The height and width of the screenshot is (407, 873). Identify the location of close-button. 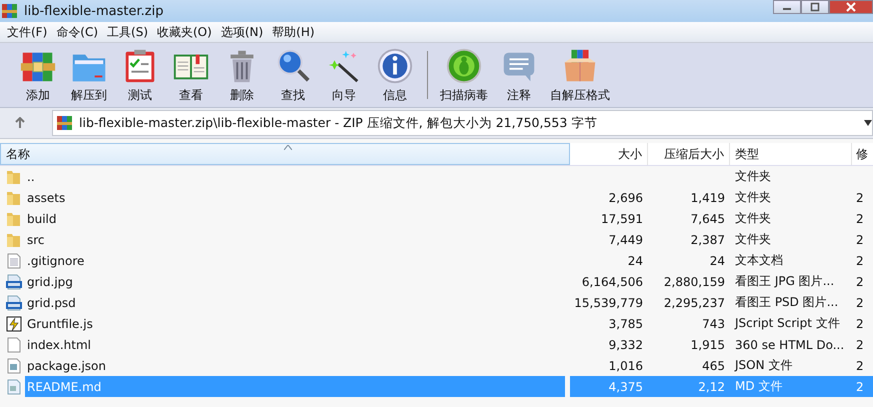
(851, 7).